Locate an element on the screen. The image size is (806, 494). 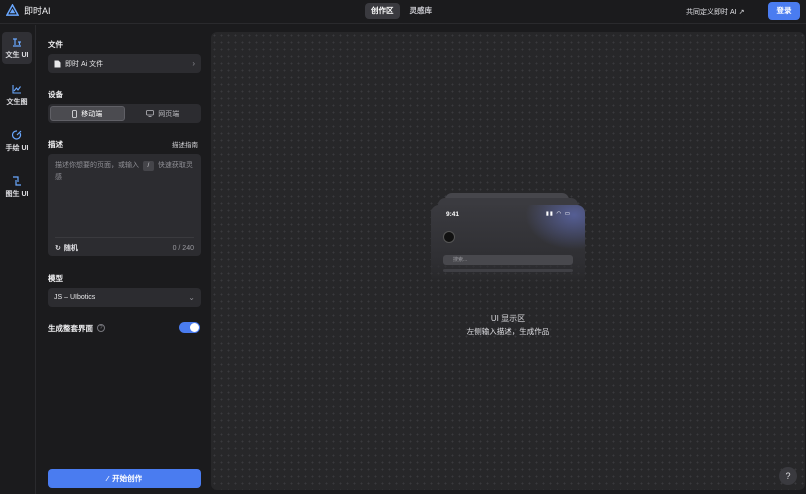
model-select: JS – UIbotics ⌄ is located at coordinates (124, 297).